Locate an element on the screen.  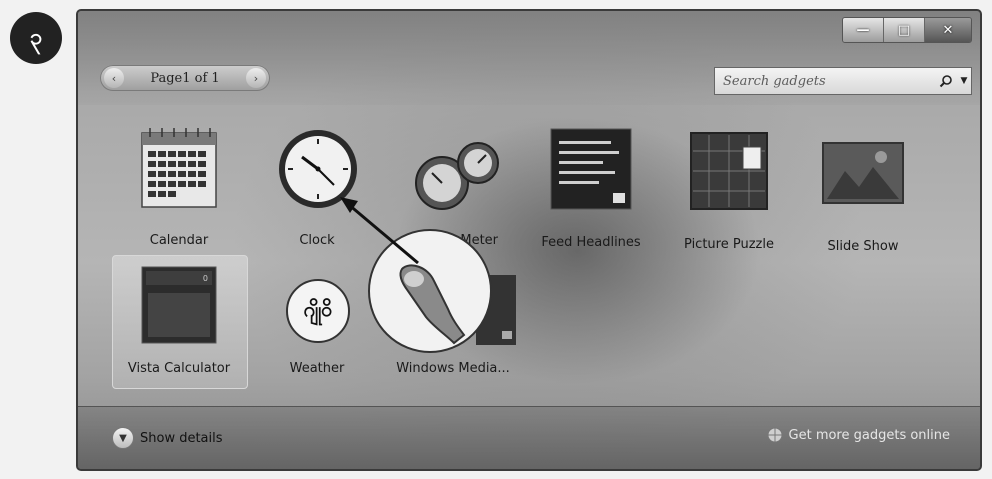
window-controls: — □ ✕ is located at coordinates (907, 30).